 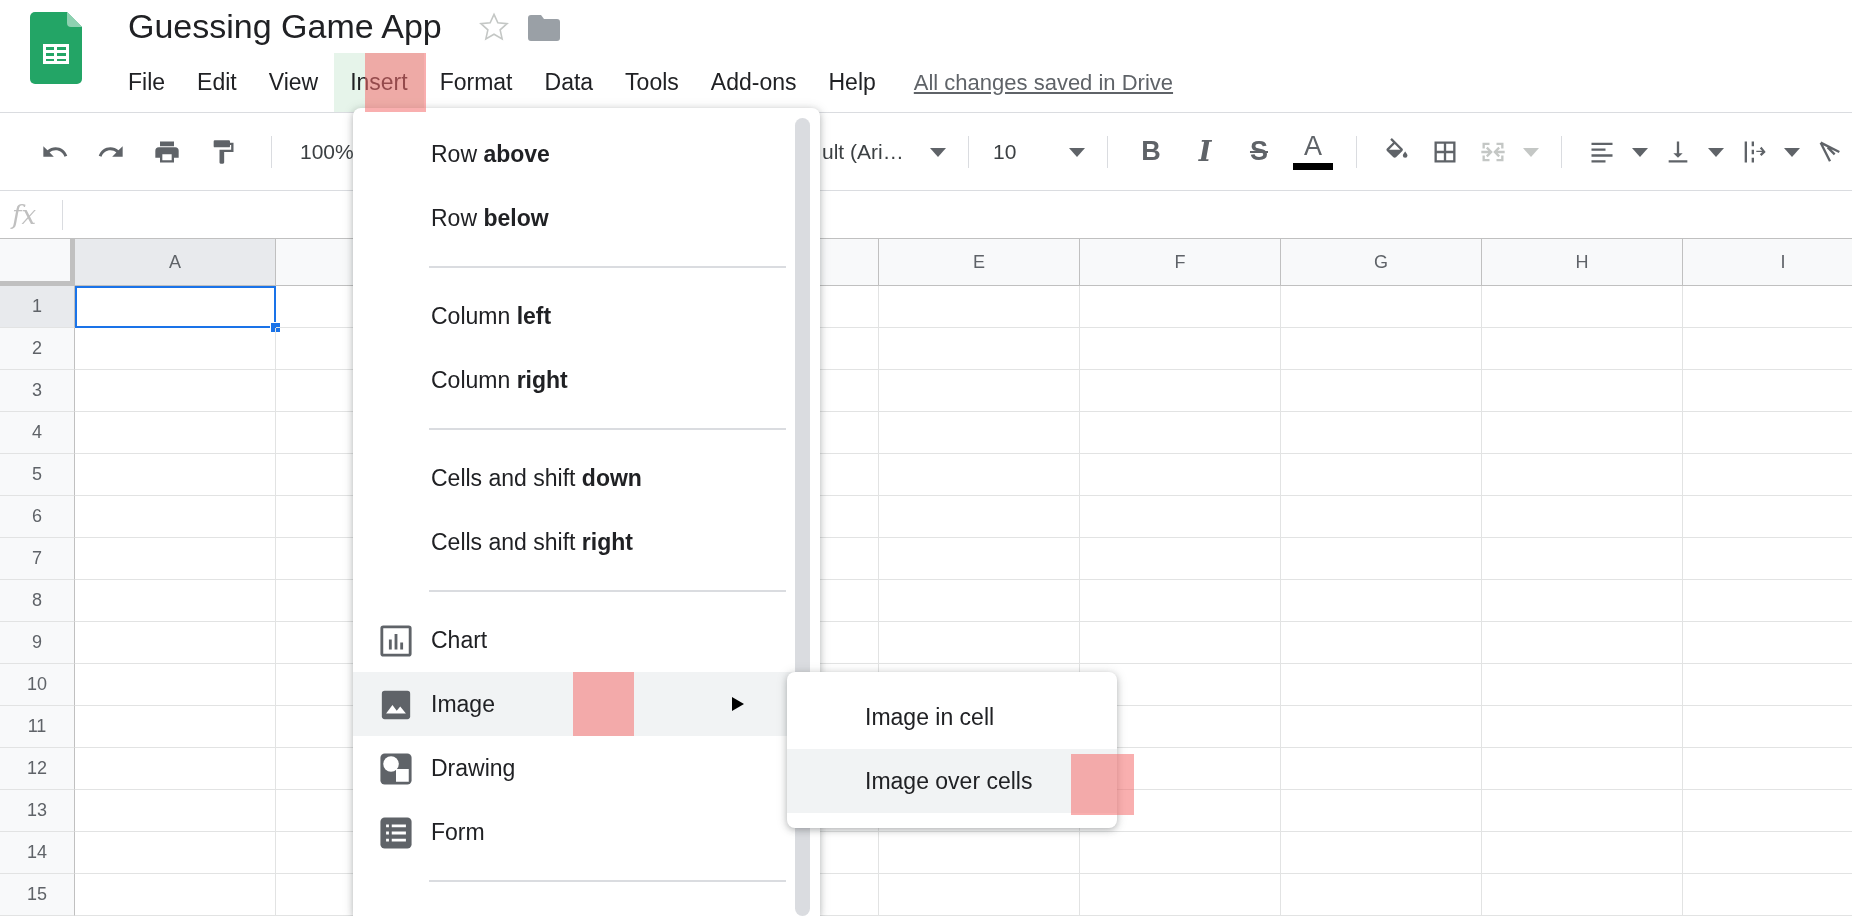 What do you see at coordinates (37, 391) in the screenshot?
I see `row-header: 3` at bounding box center [37, 391].